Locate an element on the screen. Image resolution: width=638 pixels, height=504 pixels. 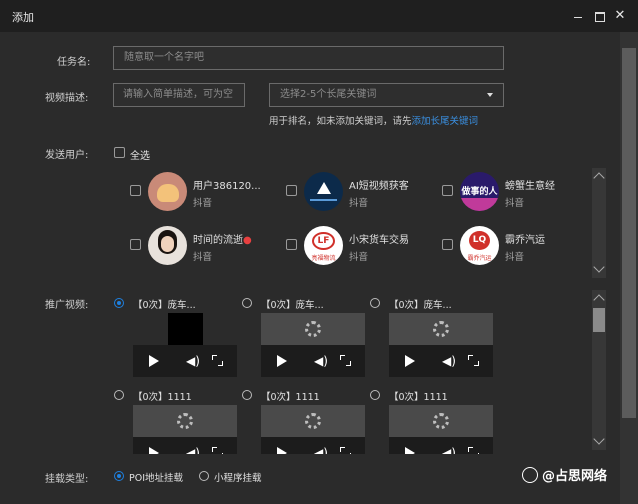
mount-option-label: 小程序挂载 is located at coordinates (238, 478).